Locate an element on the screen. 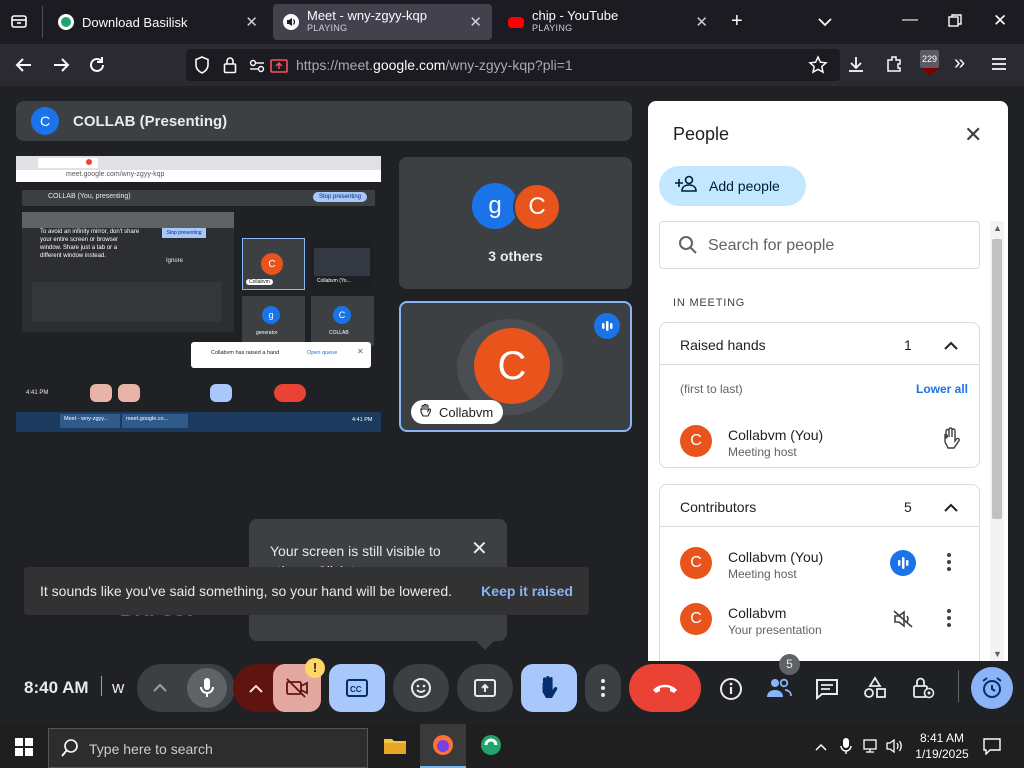 The height and width of the screenshot is (768, 1024). add-people-button: Add people is located at coordinates (732, 186).